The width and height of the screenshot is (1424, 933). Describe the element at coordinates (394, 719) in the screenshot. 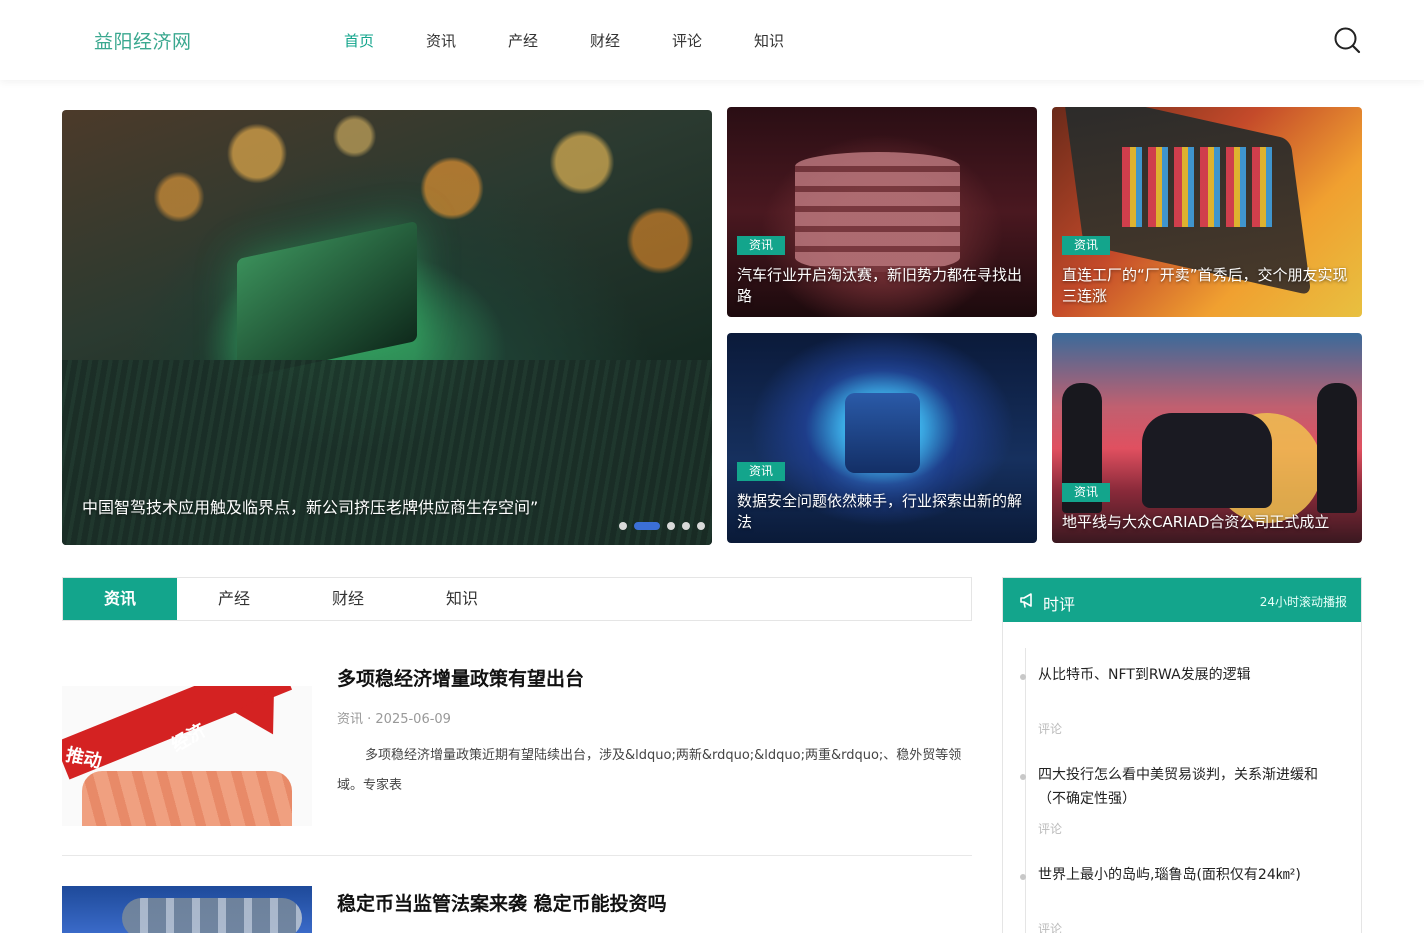

I see `article-meta: 资讯 · 2025-06-09` at that location.